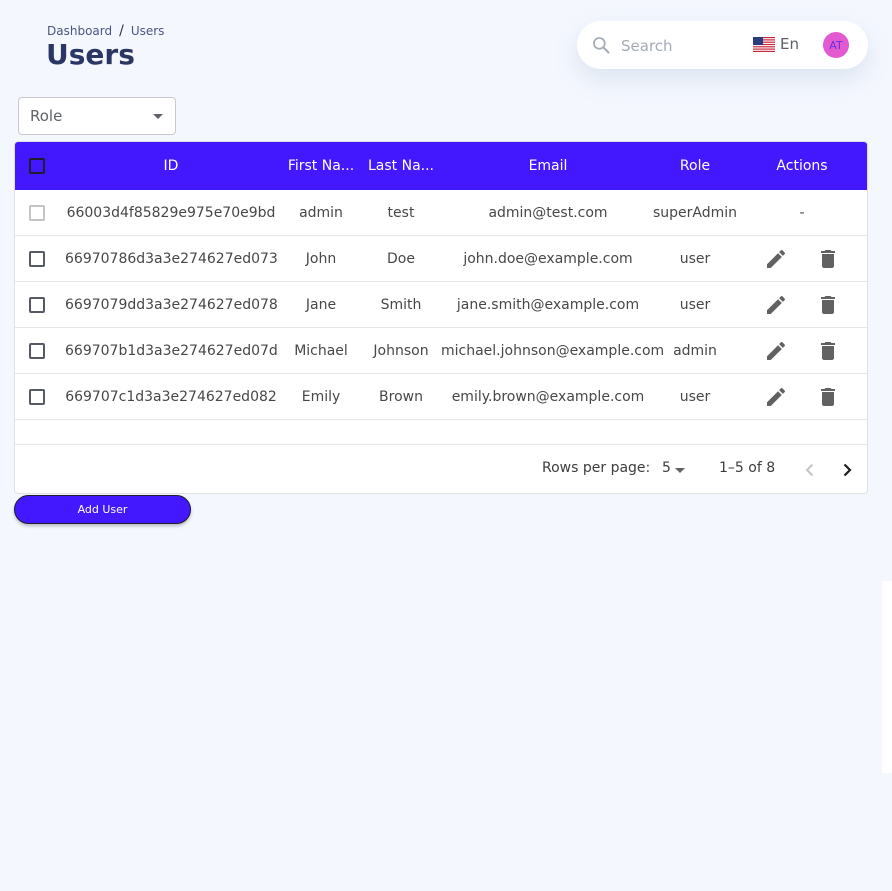 The width and height of the screenshot is (892, 891). Describe the element at coordinates (321, 351) in the screenshot. I see `cell-first-name: Michael` at that location.